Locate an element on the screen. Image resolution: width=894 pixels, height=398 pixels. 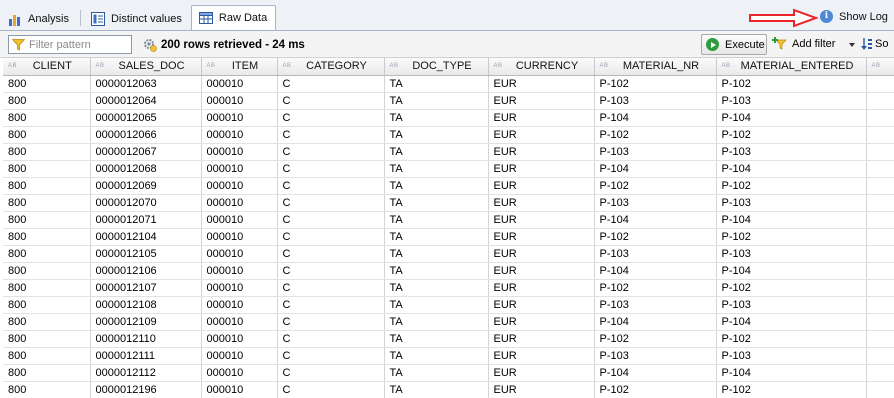
column-header-currency: AB CURRENCY is located at coordinates (541, 67).